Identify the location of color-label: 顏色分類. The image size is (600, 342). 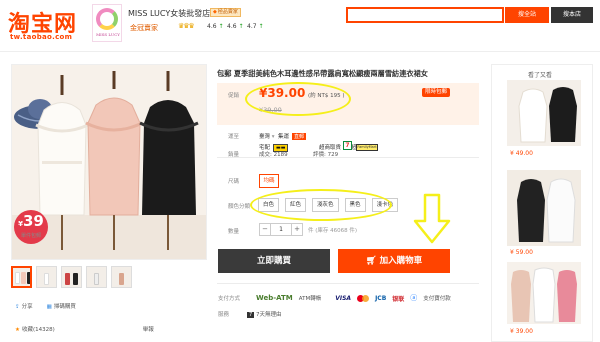
(239, 207).